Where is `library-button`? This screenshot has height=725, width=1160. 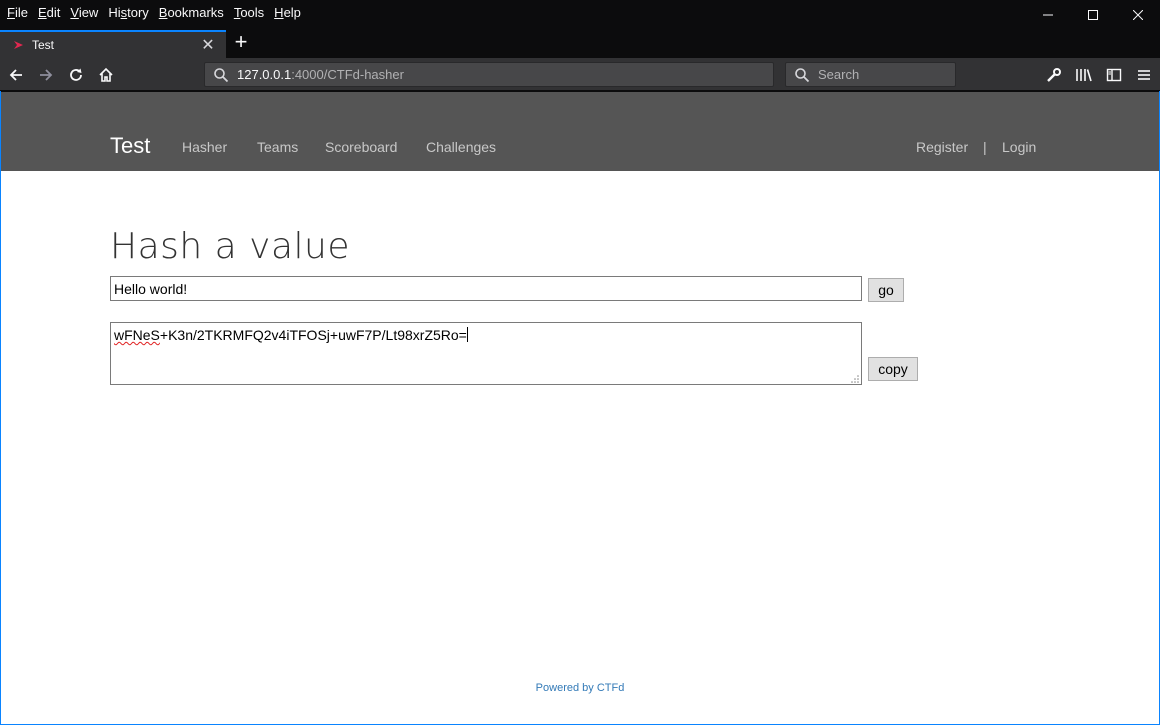
library-button is located at coordinates (1084, 75).